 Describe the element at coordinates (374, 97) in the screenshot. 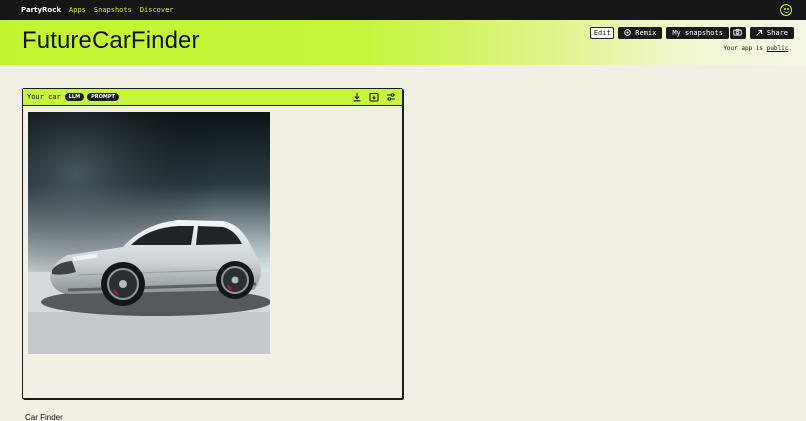

I see `save-icon` at that location.